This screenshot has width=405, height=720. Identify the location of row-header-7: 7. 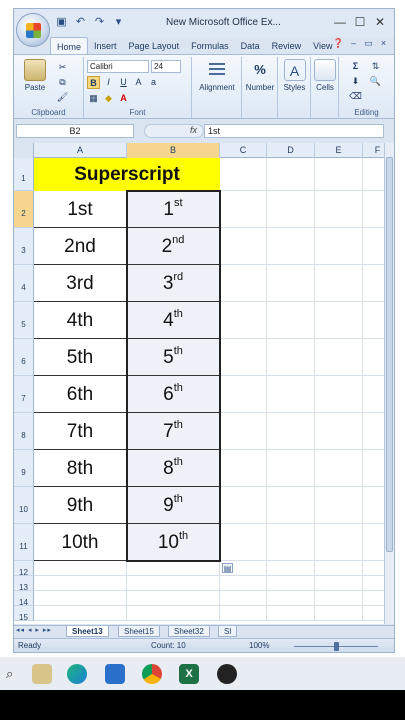
(24, 394).